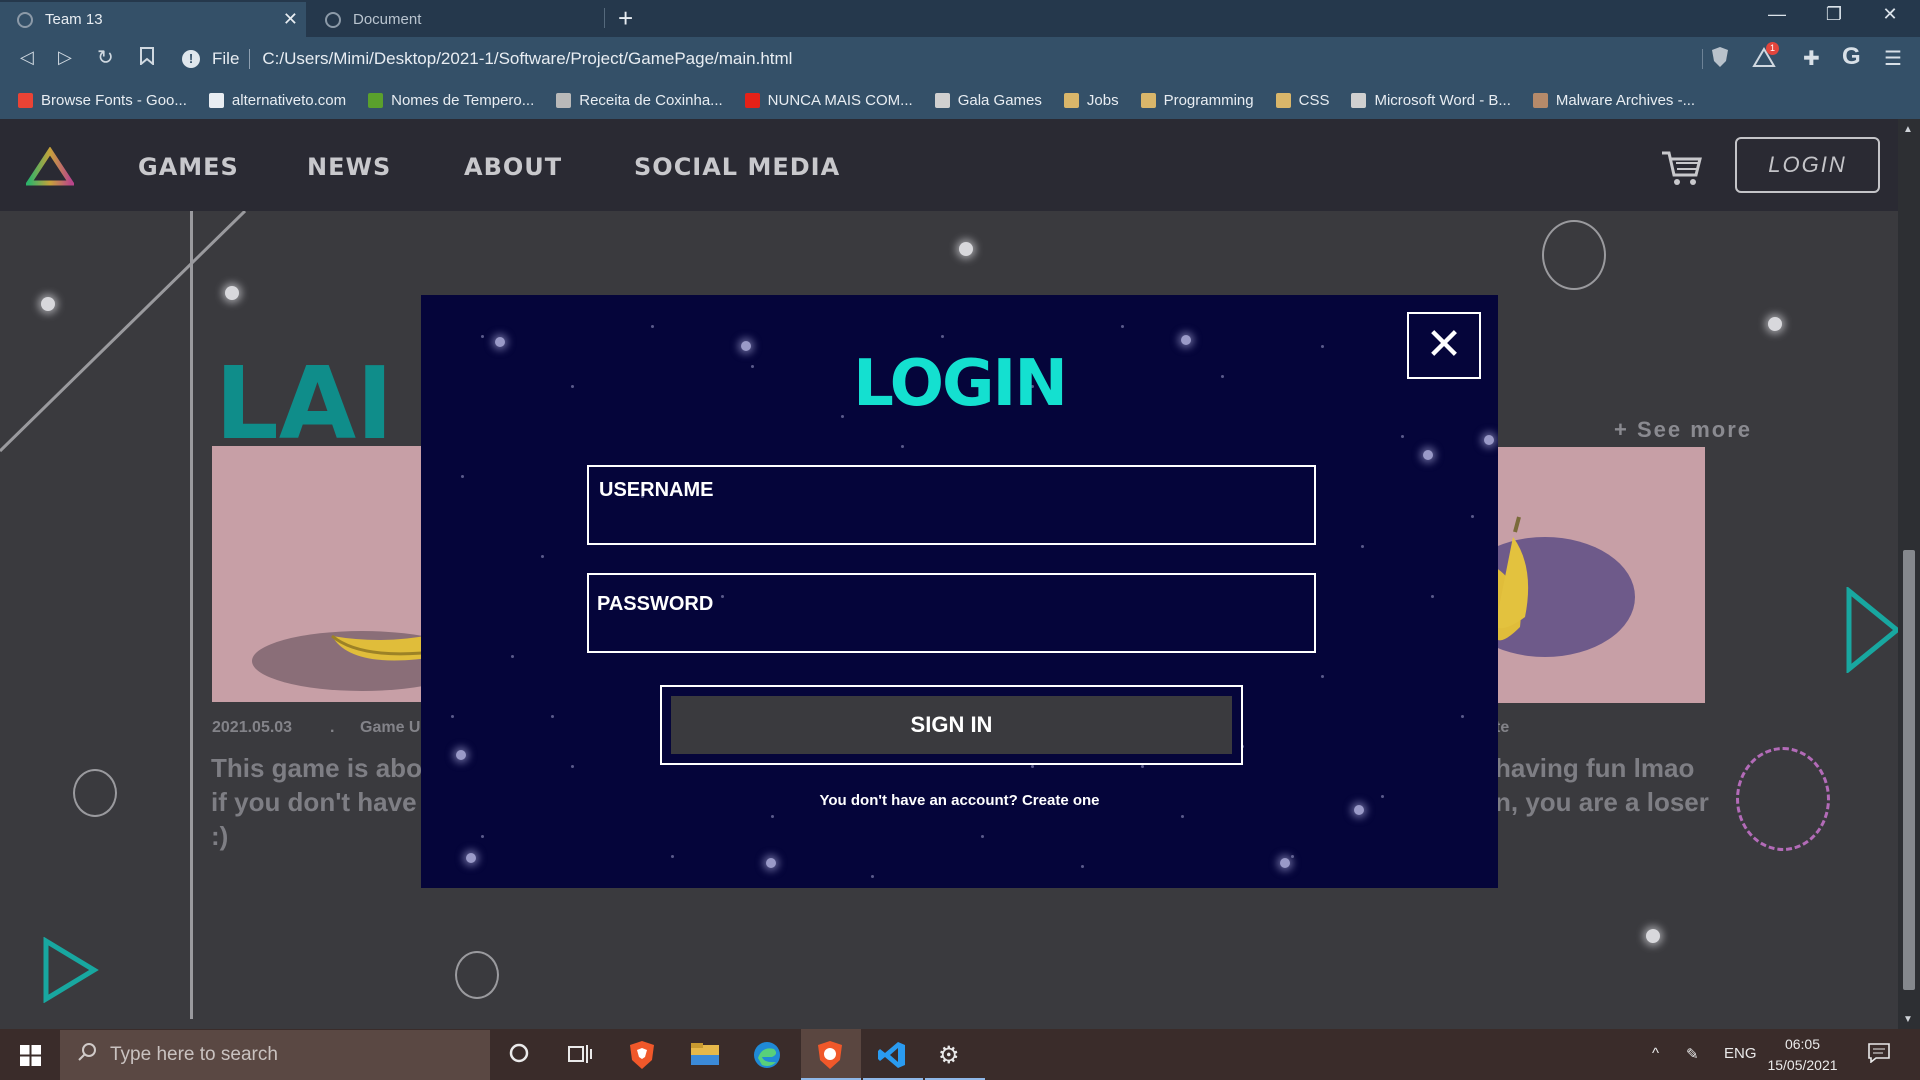 This screenshot has height=1080, width=1920. I want to click on brave-rewards-icon: 1, so click(1765, 58).